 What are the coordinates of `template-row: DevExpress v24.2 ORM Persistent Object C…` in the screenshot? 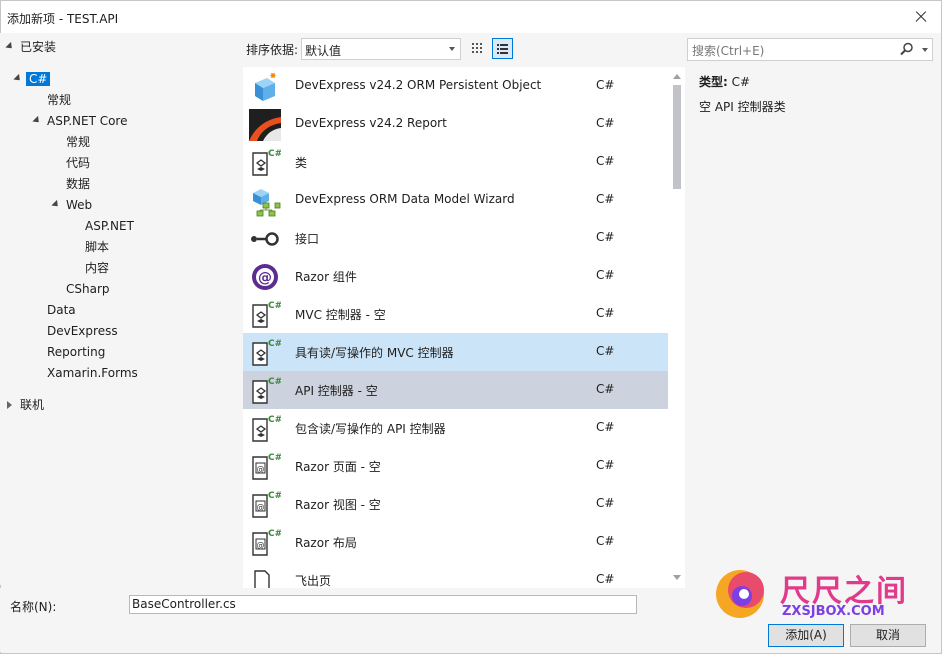 It's located at (455, 86).